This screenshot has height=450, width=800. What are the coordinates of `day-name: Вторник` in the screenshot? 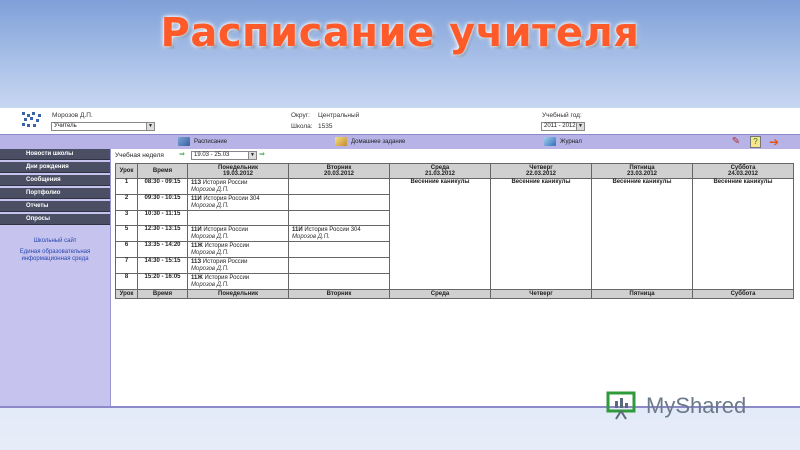 It's located at (339, 167).